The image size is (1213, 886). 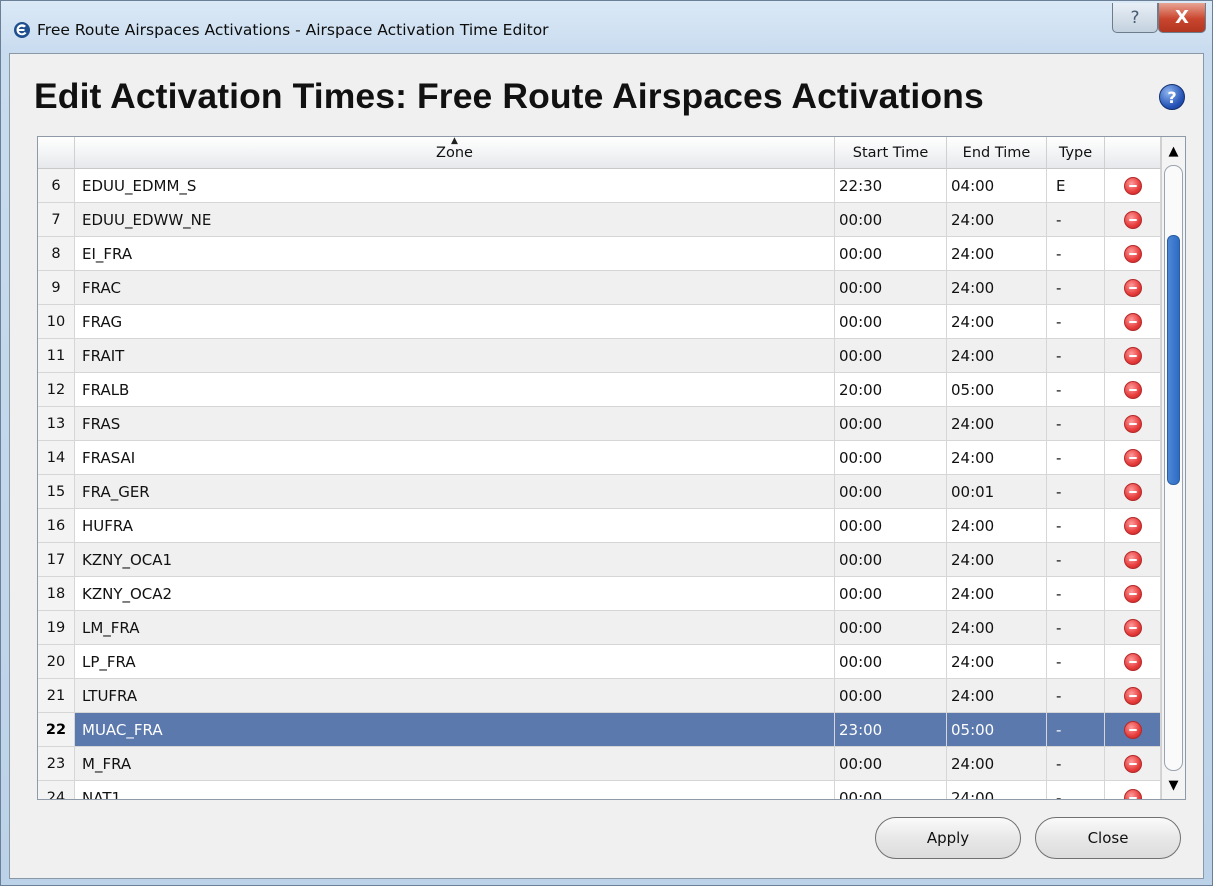 What do you see at coordinates (599, 560) in the screenshot?
I see `table-row: 17 KZNY_OCA1 00:00 24:00-` at bounding box center [599, 560].